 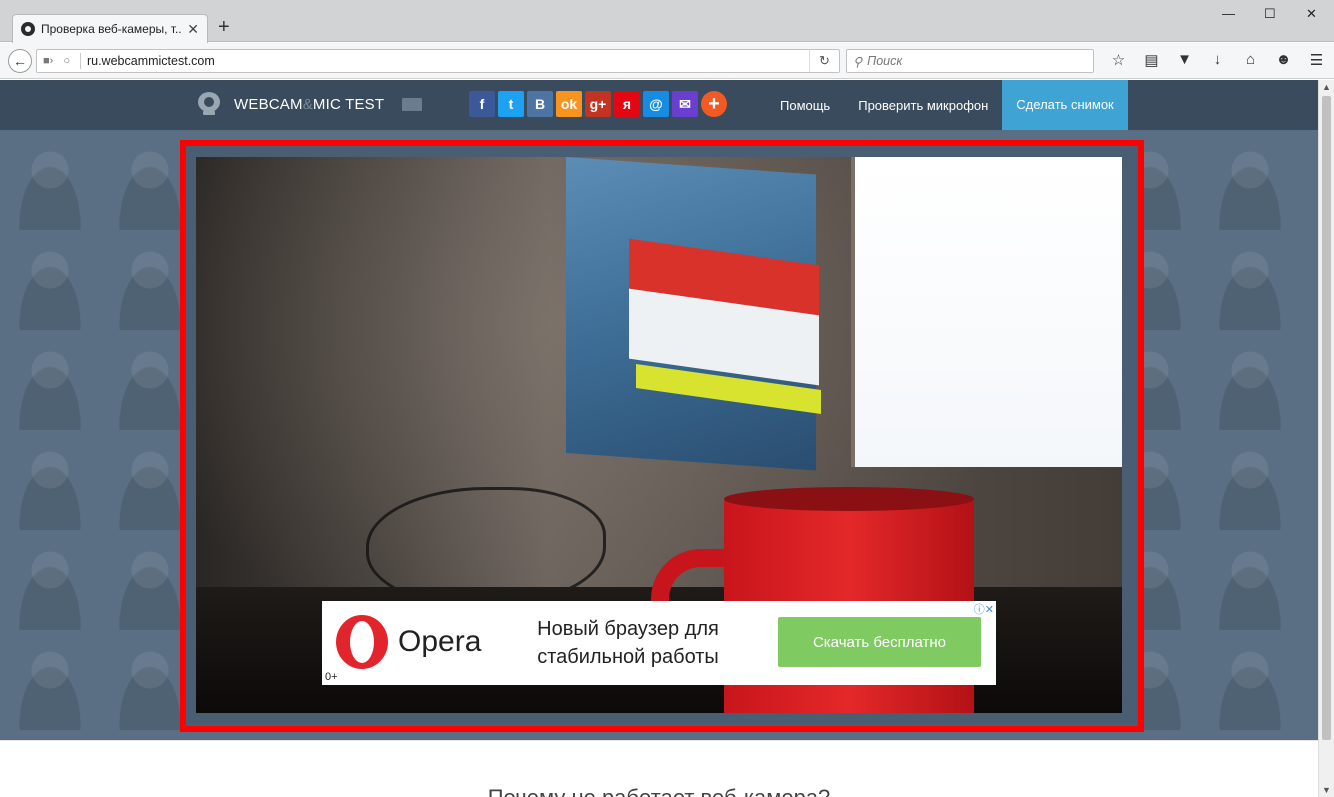 I want to click on globe-icon: ○, so click(x=66, y=61).